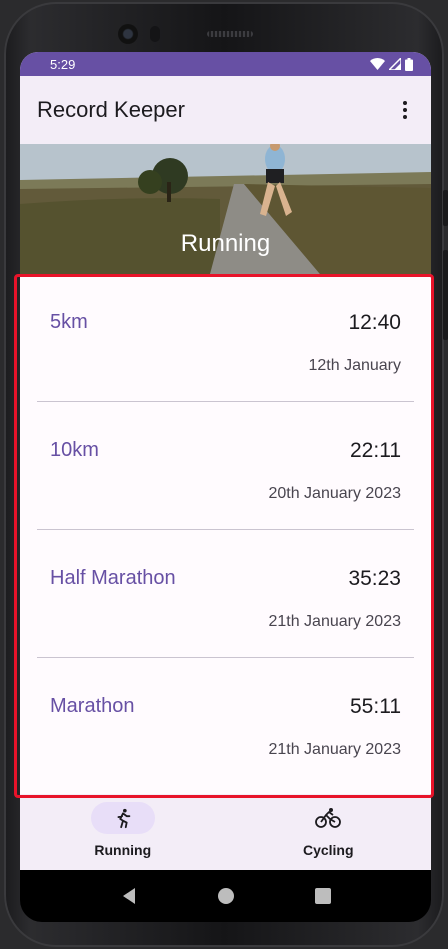 This screenshot has height=949, width=448. I want to click on volume-button, so click(445, 295).